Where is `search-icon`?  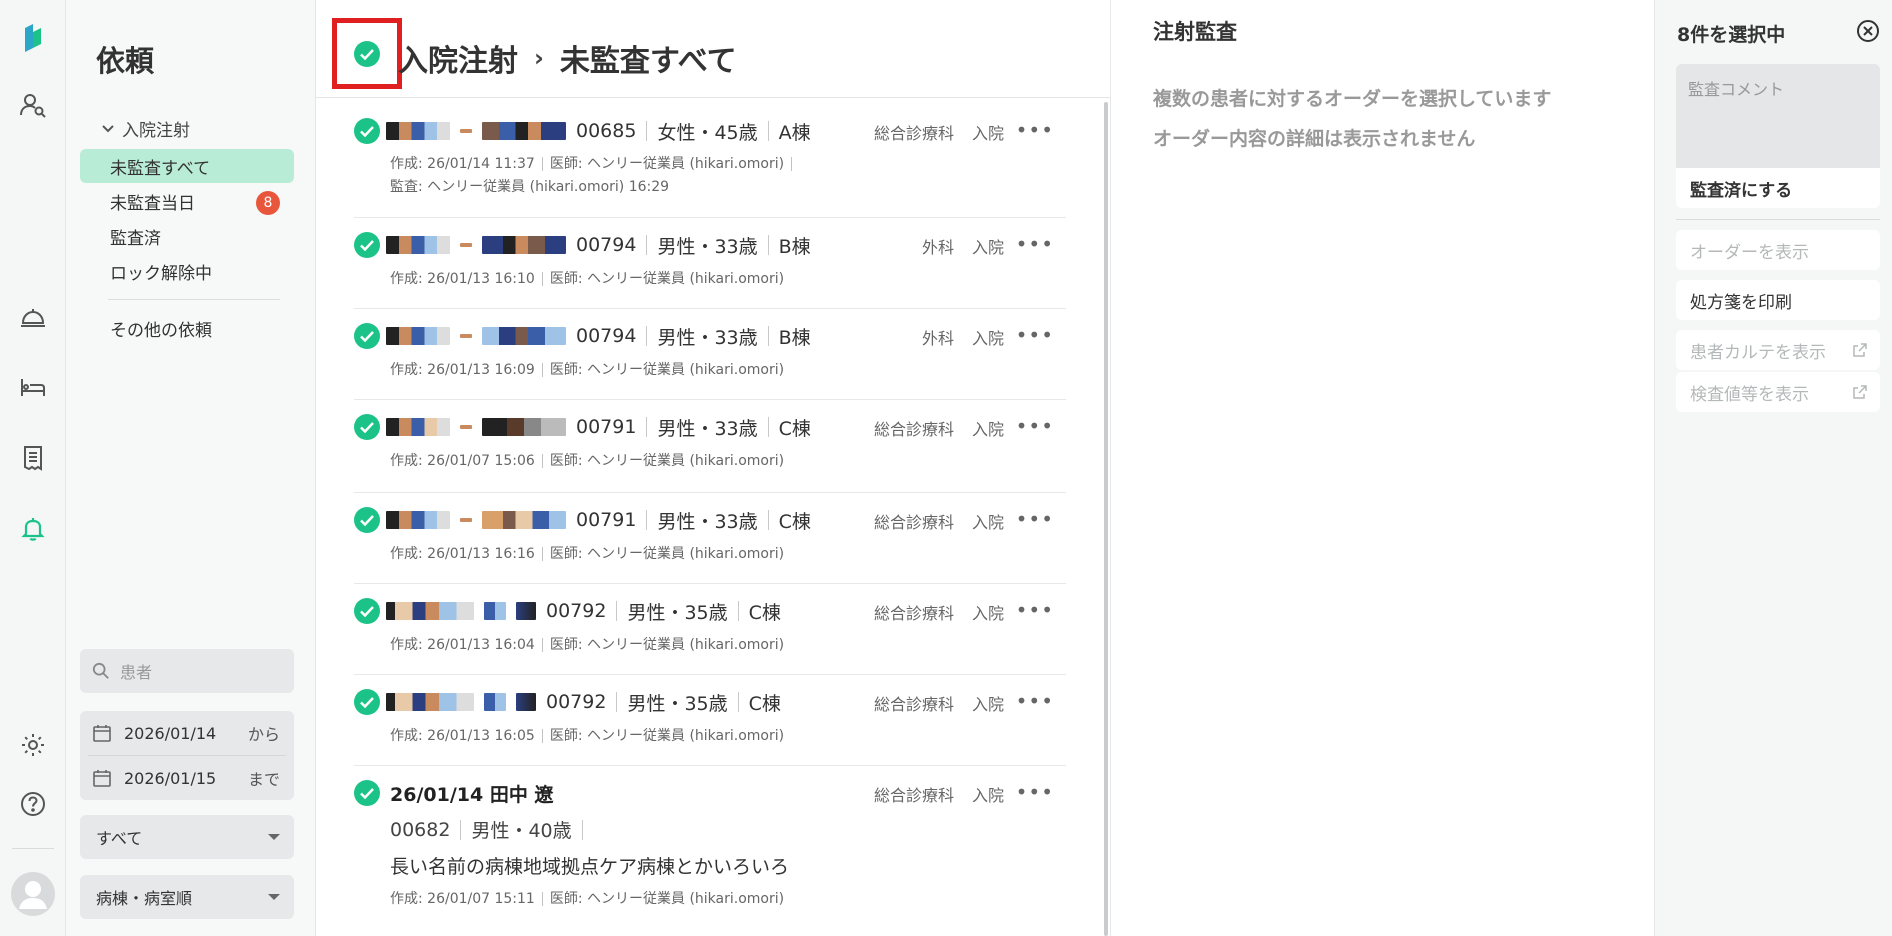 search-icon is located at coordinates (100, 670).